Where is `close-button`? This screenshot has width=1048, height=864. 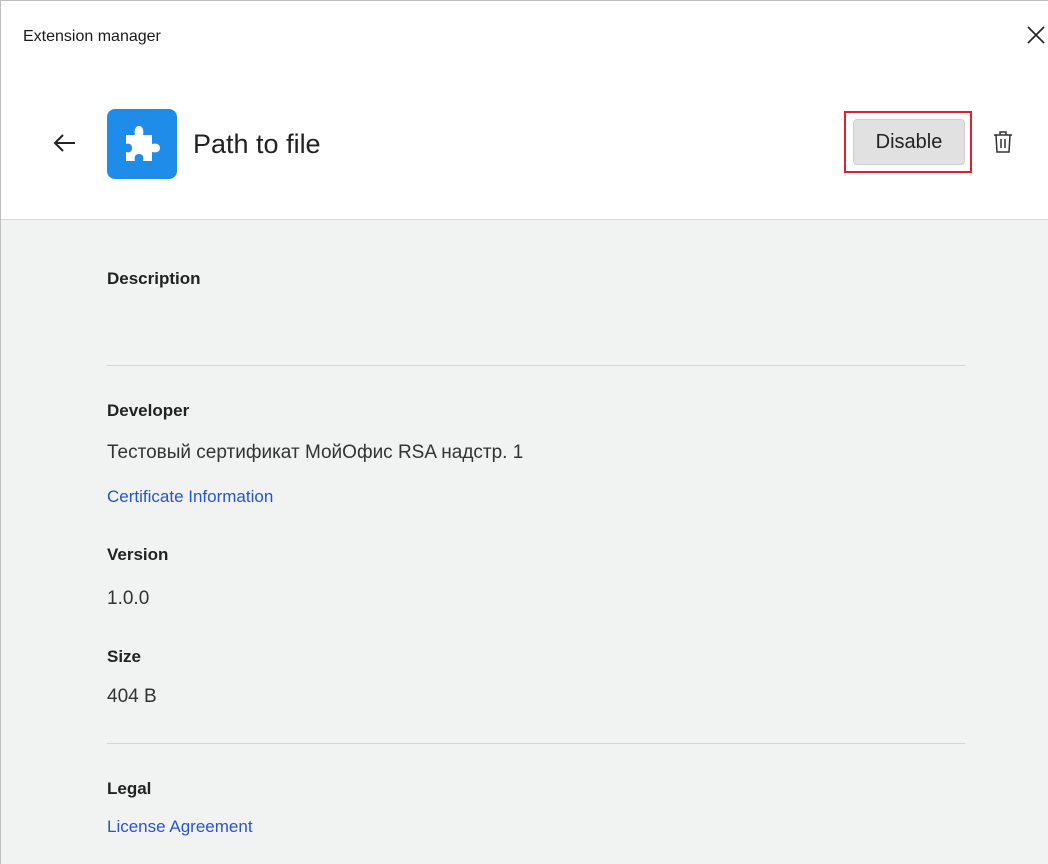
close-button is located at coordinates (1036, 35).